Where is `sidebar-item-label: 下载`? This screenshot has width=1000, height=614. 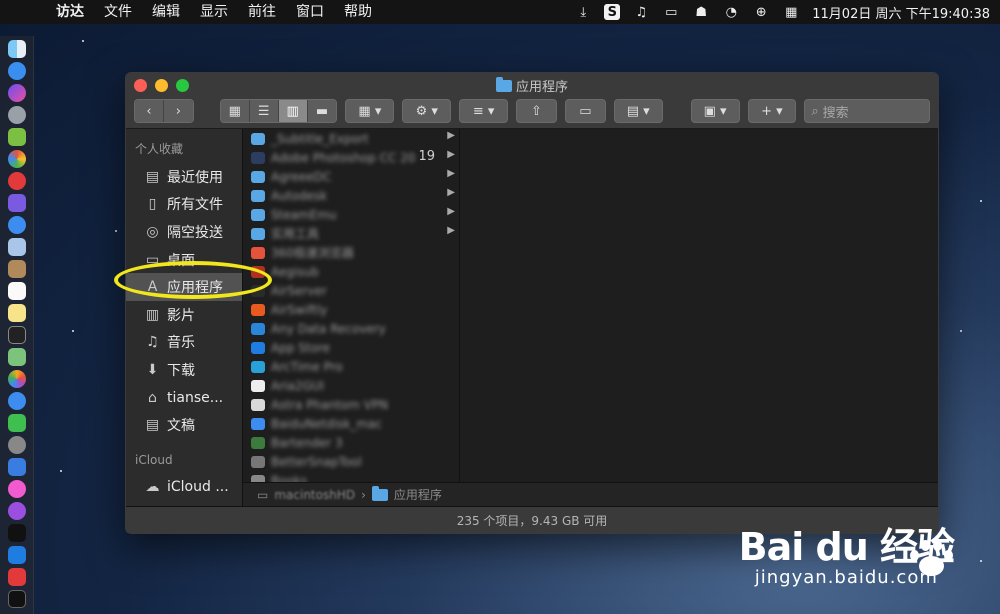 sidebar-item-label: 下载 is located at coordinates (181, 370).